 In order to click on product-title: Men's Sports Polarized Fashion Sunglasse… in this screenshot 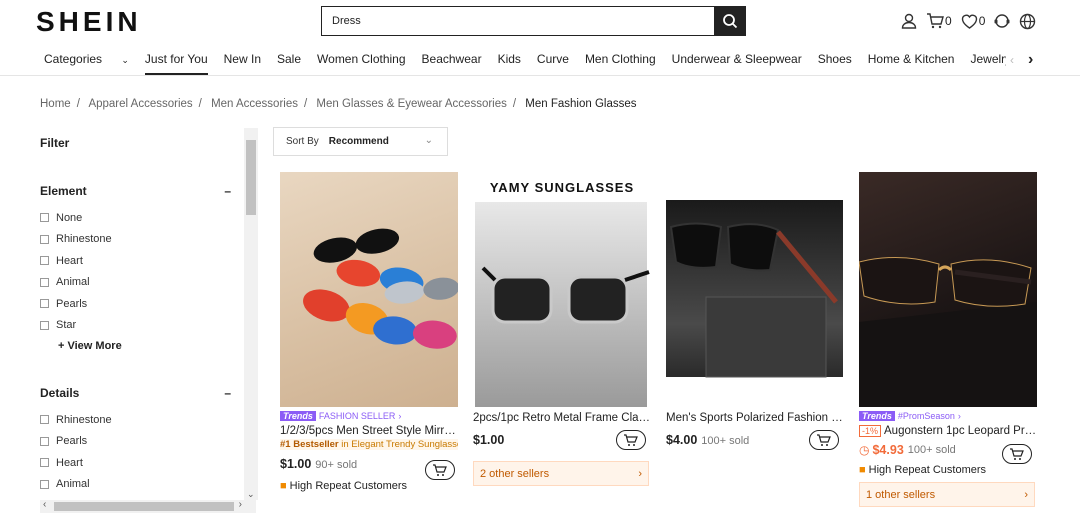, I will do `click(755, 418)`.